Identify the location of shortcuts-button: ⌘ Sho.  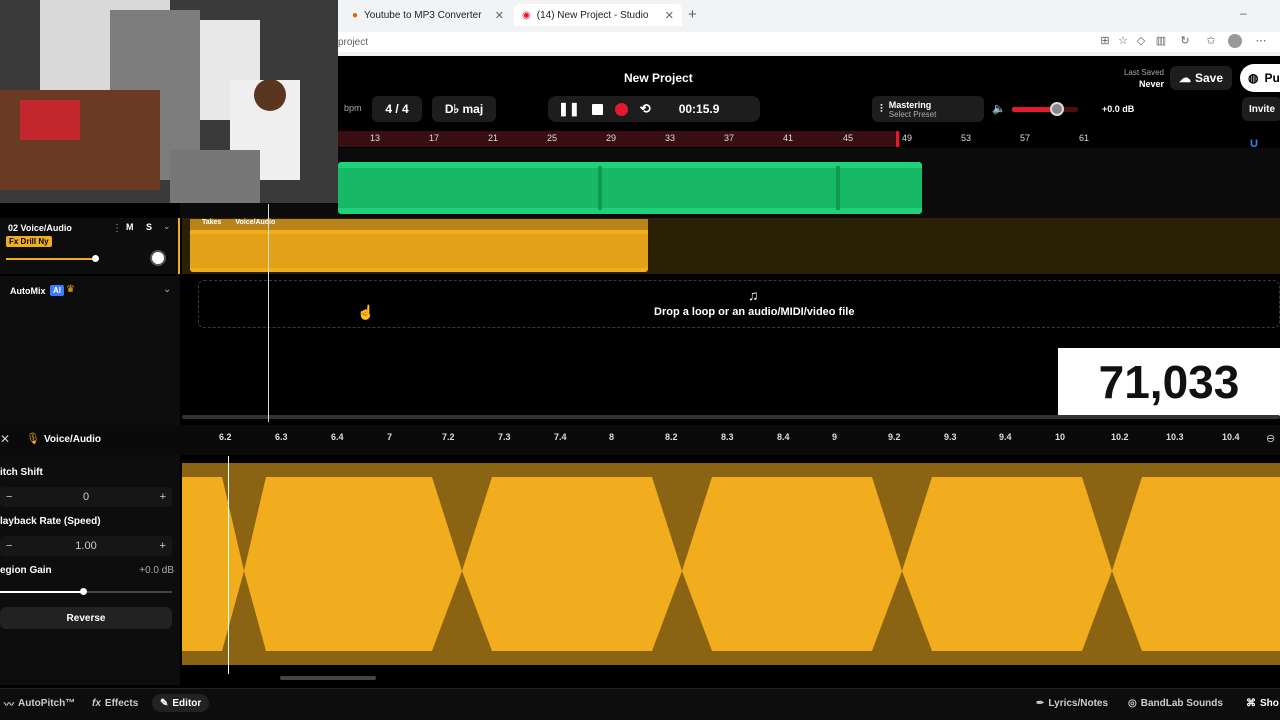
(1262, 703).